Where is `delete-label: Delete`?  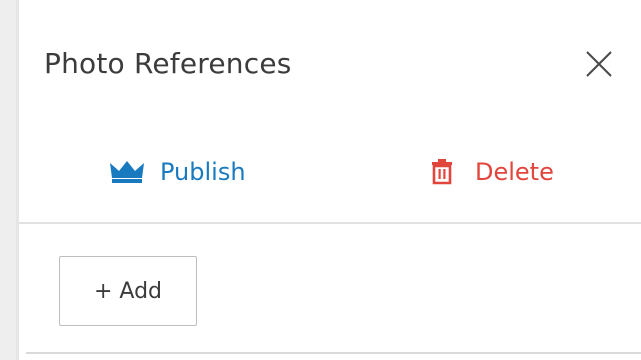
delete-label: Delete is located at coordinates (514, 172).